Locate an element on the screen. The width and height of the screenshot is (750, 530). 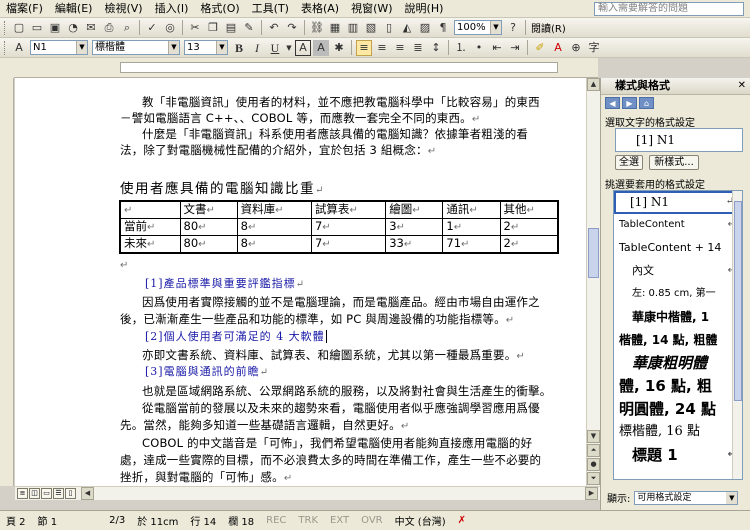
align-center-icon: ≡ is located at coordinates (382, 48).